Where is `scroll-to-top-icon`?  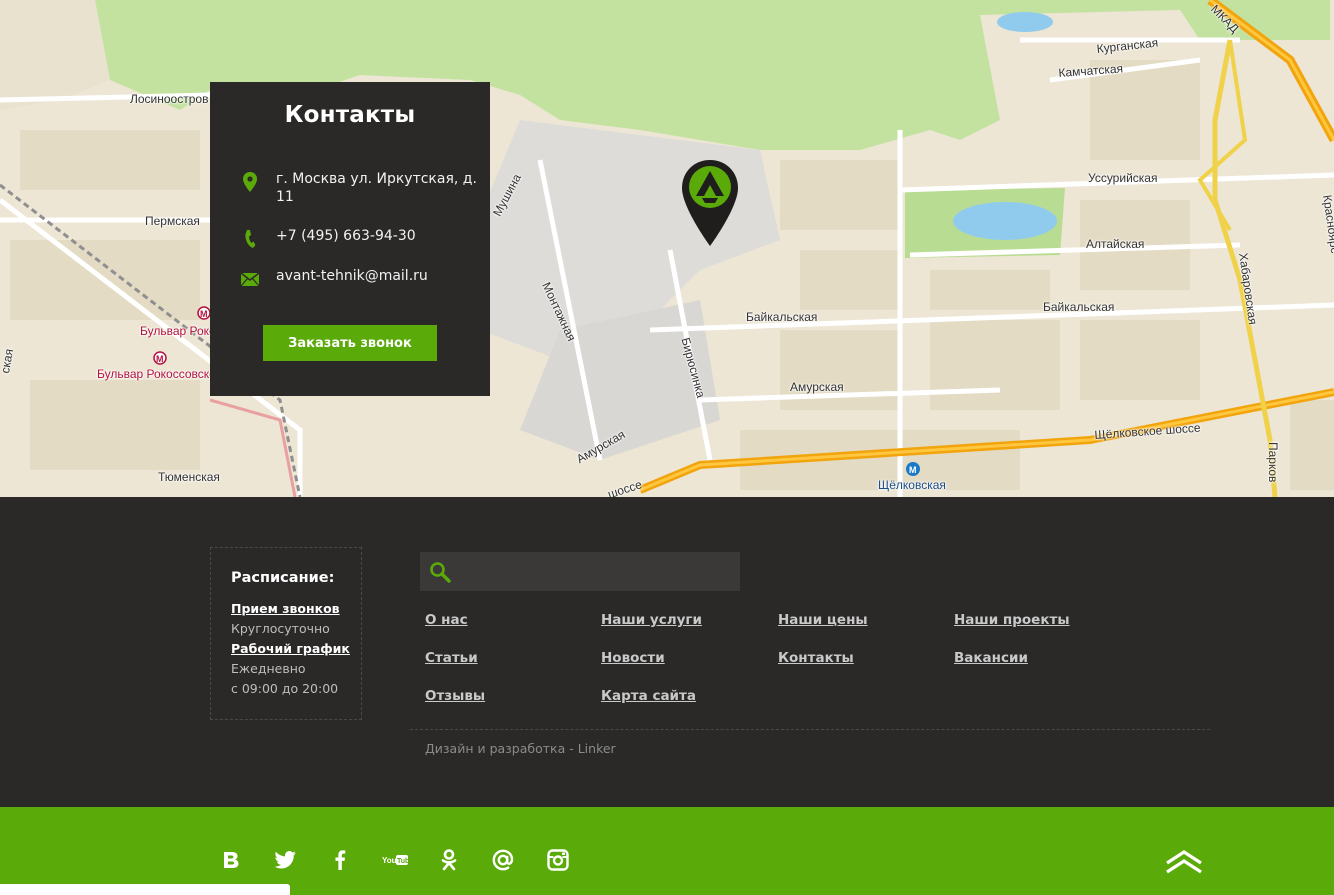
scroll-to-top-icon is located at coordinates (1184, 862).